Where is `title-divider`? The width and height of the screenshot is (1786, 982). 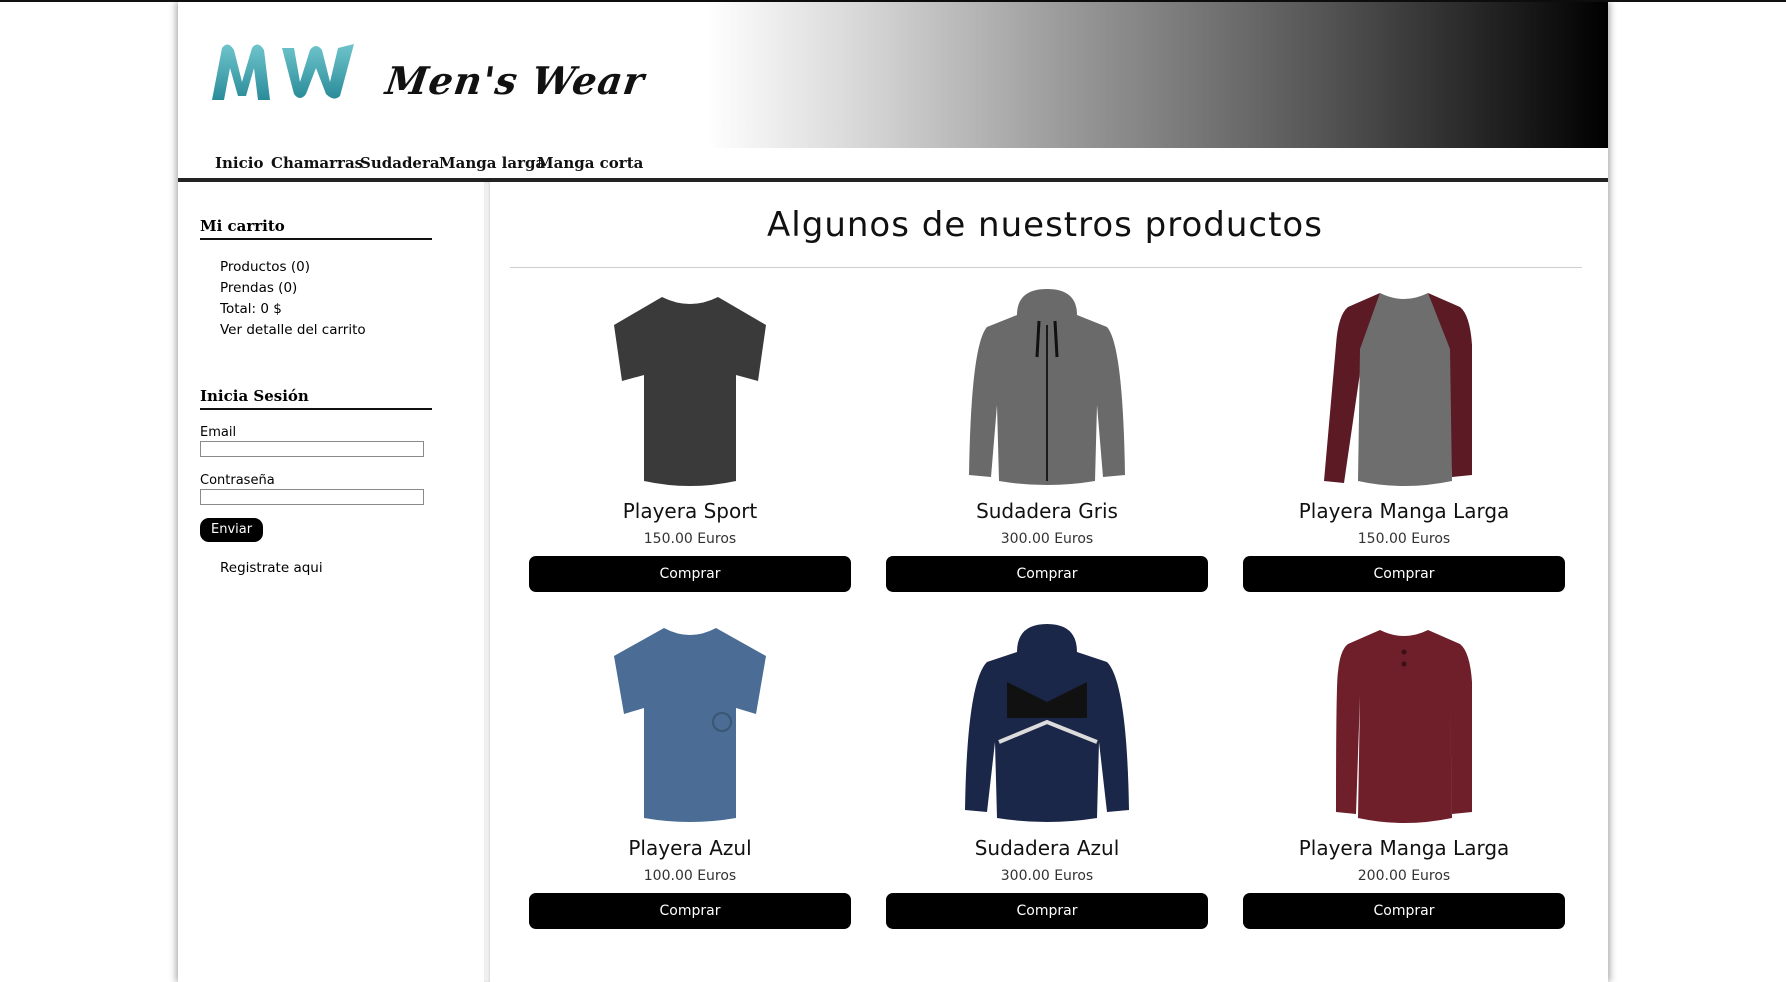
title-divider is located at coordinates (1046, 267).